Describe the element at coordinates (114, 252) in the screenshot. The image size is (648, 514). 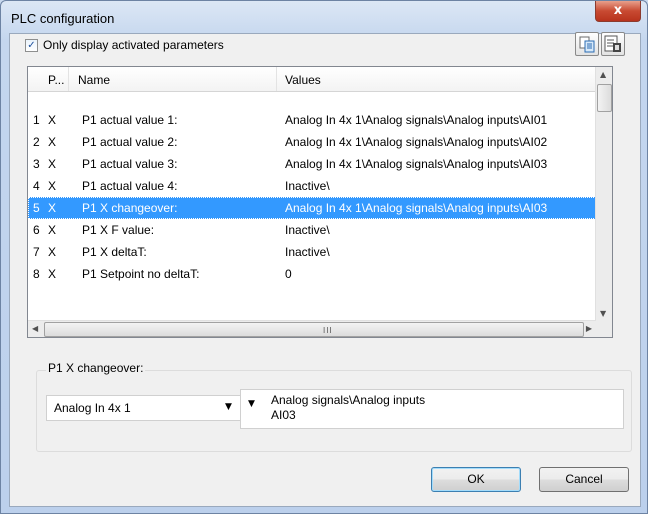
I see `row-name: P1 X deltaT:` at that location.